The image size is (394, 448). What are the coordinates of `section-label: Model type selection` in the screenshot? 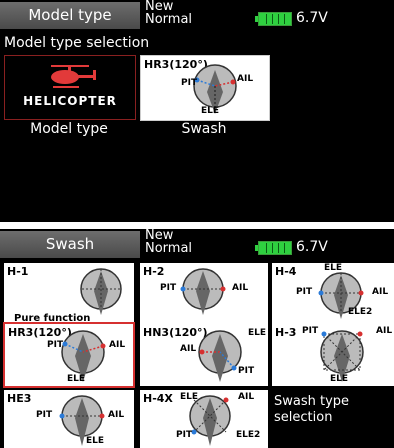 It's located at (77, 43).